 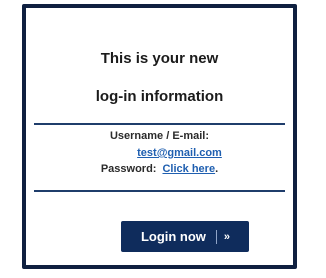 I want to click on password-period: ., so click(x=217, y=169).